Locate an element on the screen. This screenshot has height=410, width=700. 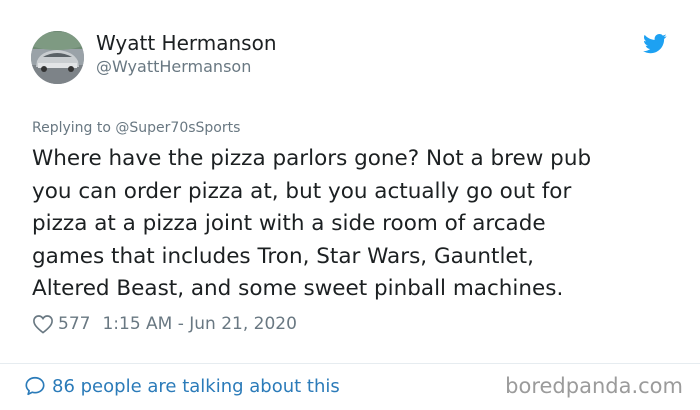
car-avatar-icon is located at coordinates (57, 57).